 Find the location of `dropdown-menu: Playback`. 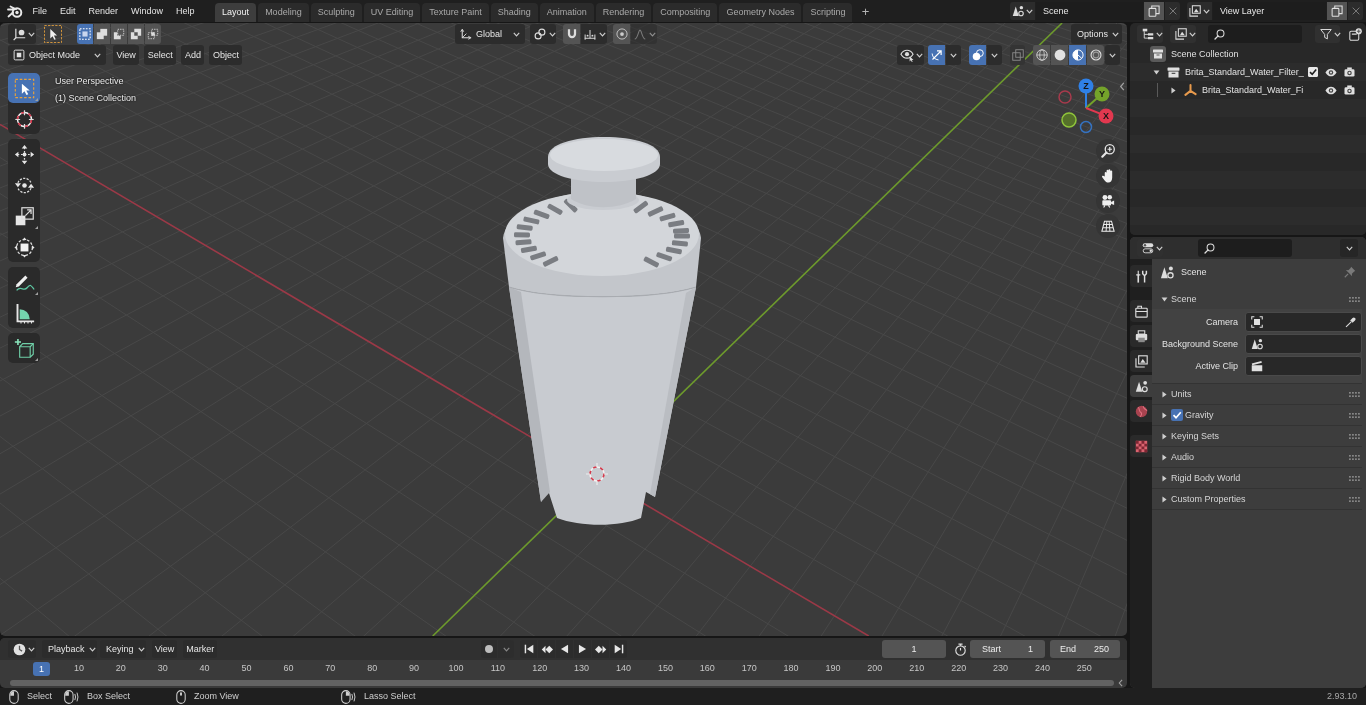

dropdown-menu: Playback is located at coordinates (69, 649).